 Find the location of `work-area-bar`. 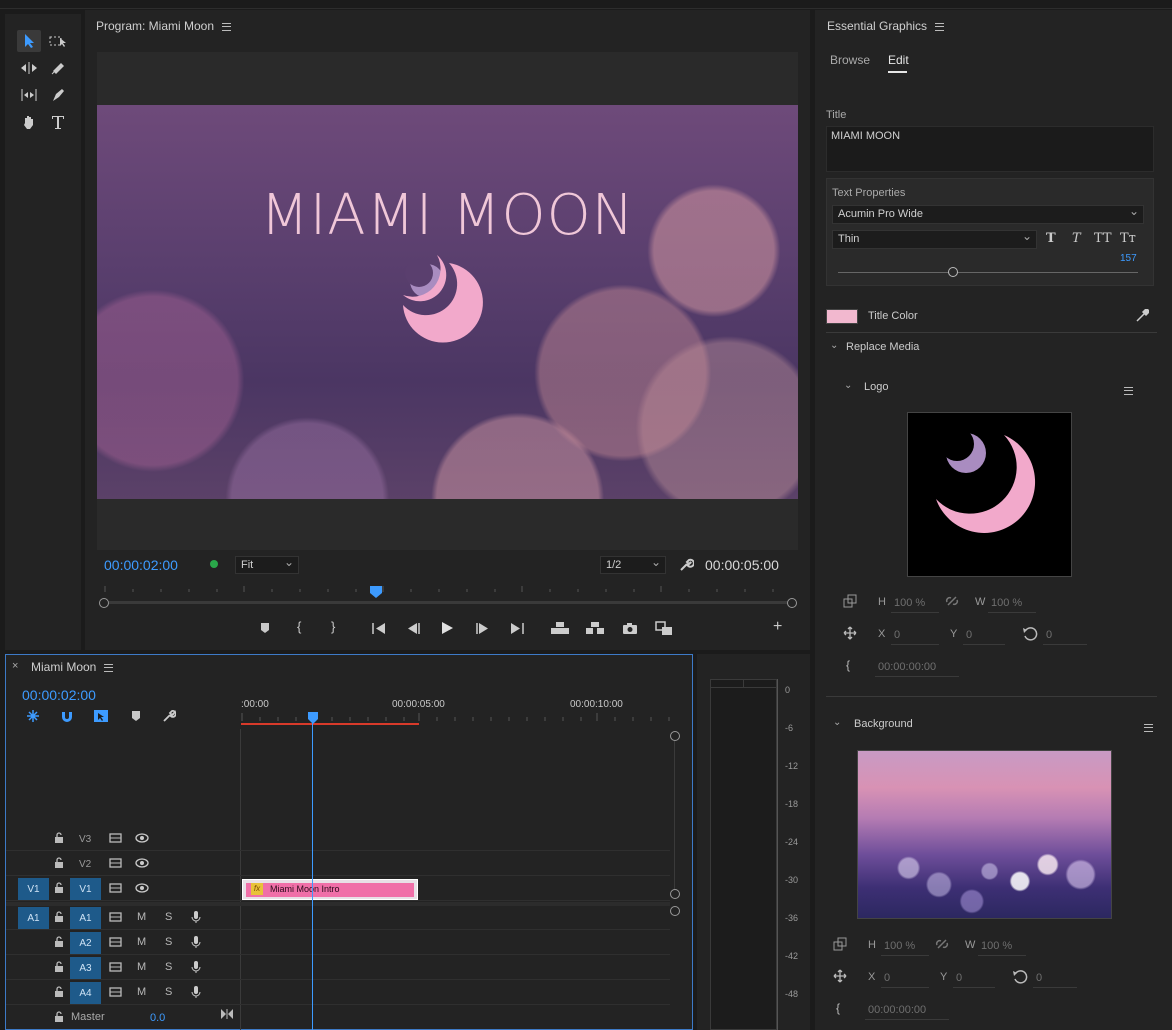

work-area-bar is located at coordinates (330, 724).